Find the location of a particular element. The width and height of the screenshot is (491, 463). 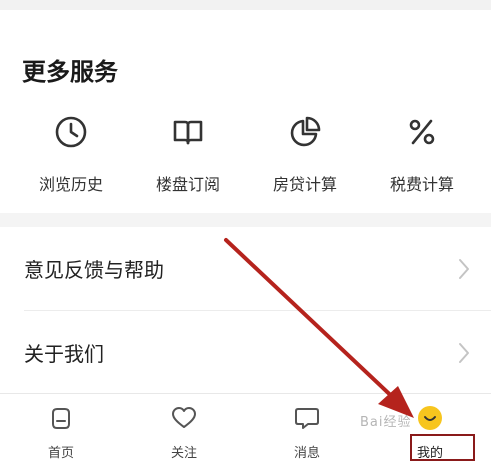

smile-avatar-icon is located at coordinates (430, 418).